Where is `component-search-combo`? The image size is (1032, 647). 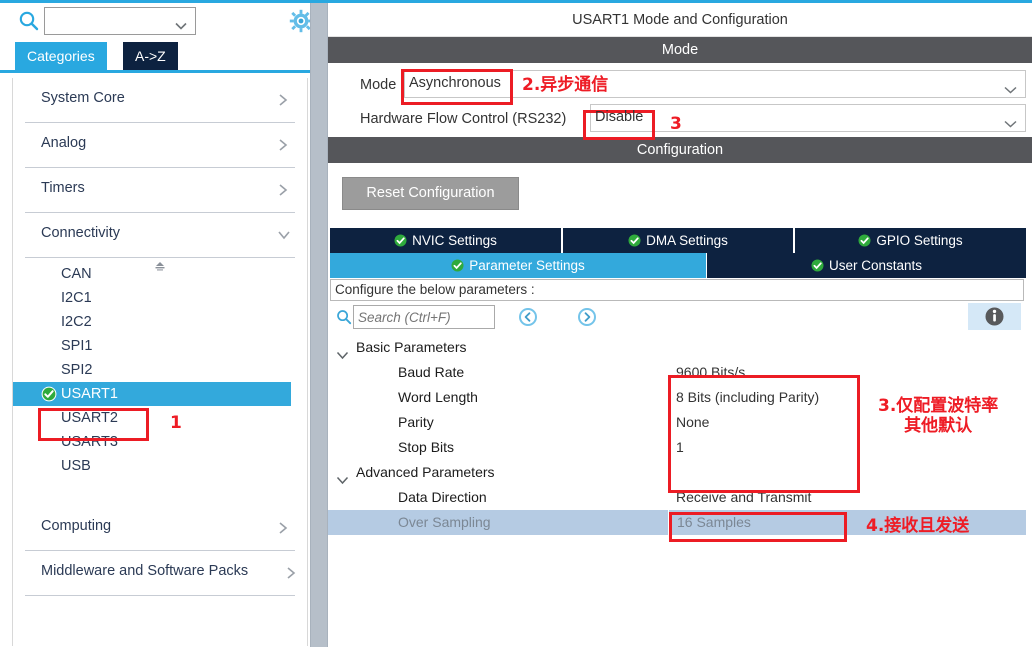
component-search-combo is located at coordinates (120, 21).